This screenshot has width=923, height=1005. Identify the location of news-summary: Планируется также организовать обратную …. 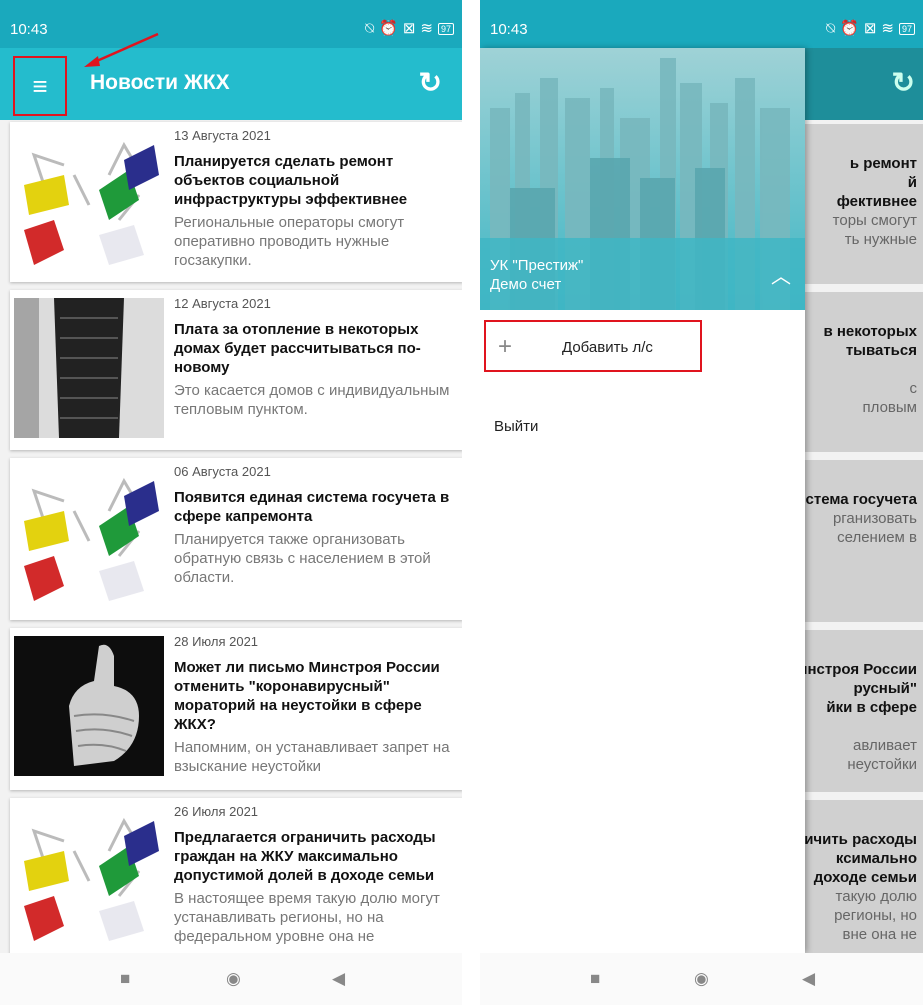
(302, 558).